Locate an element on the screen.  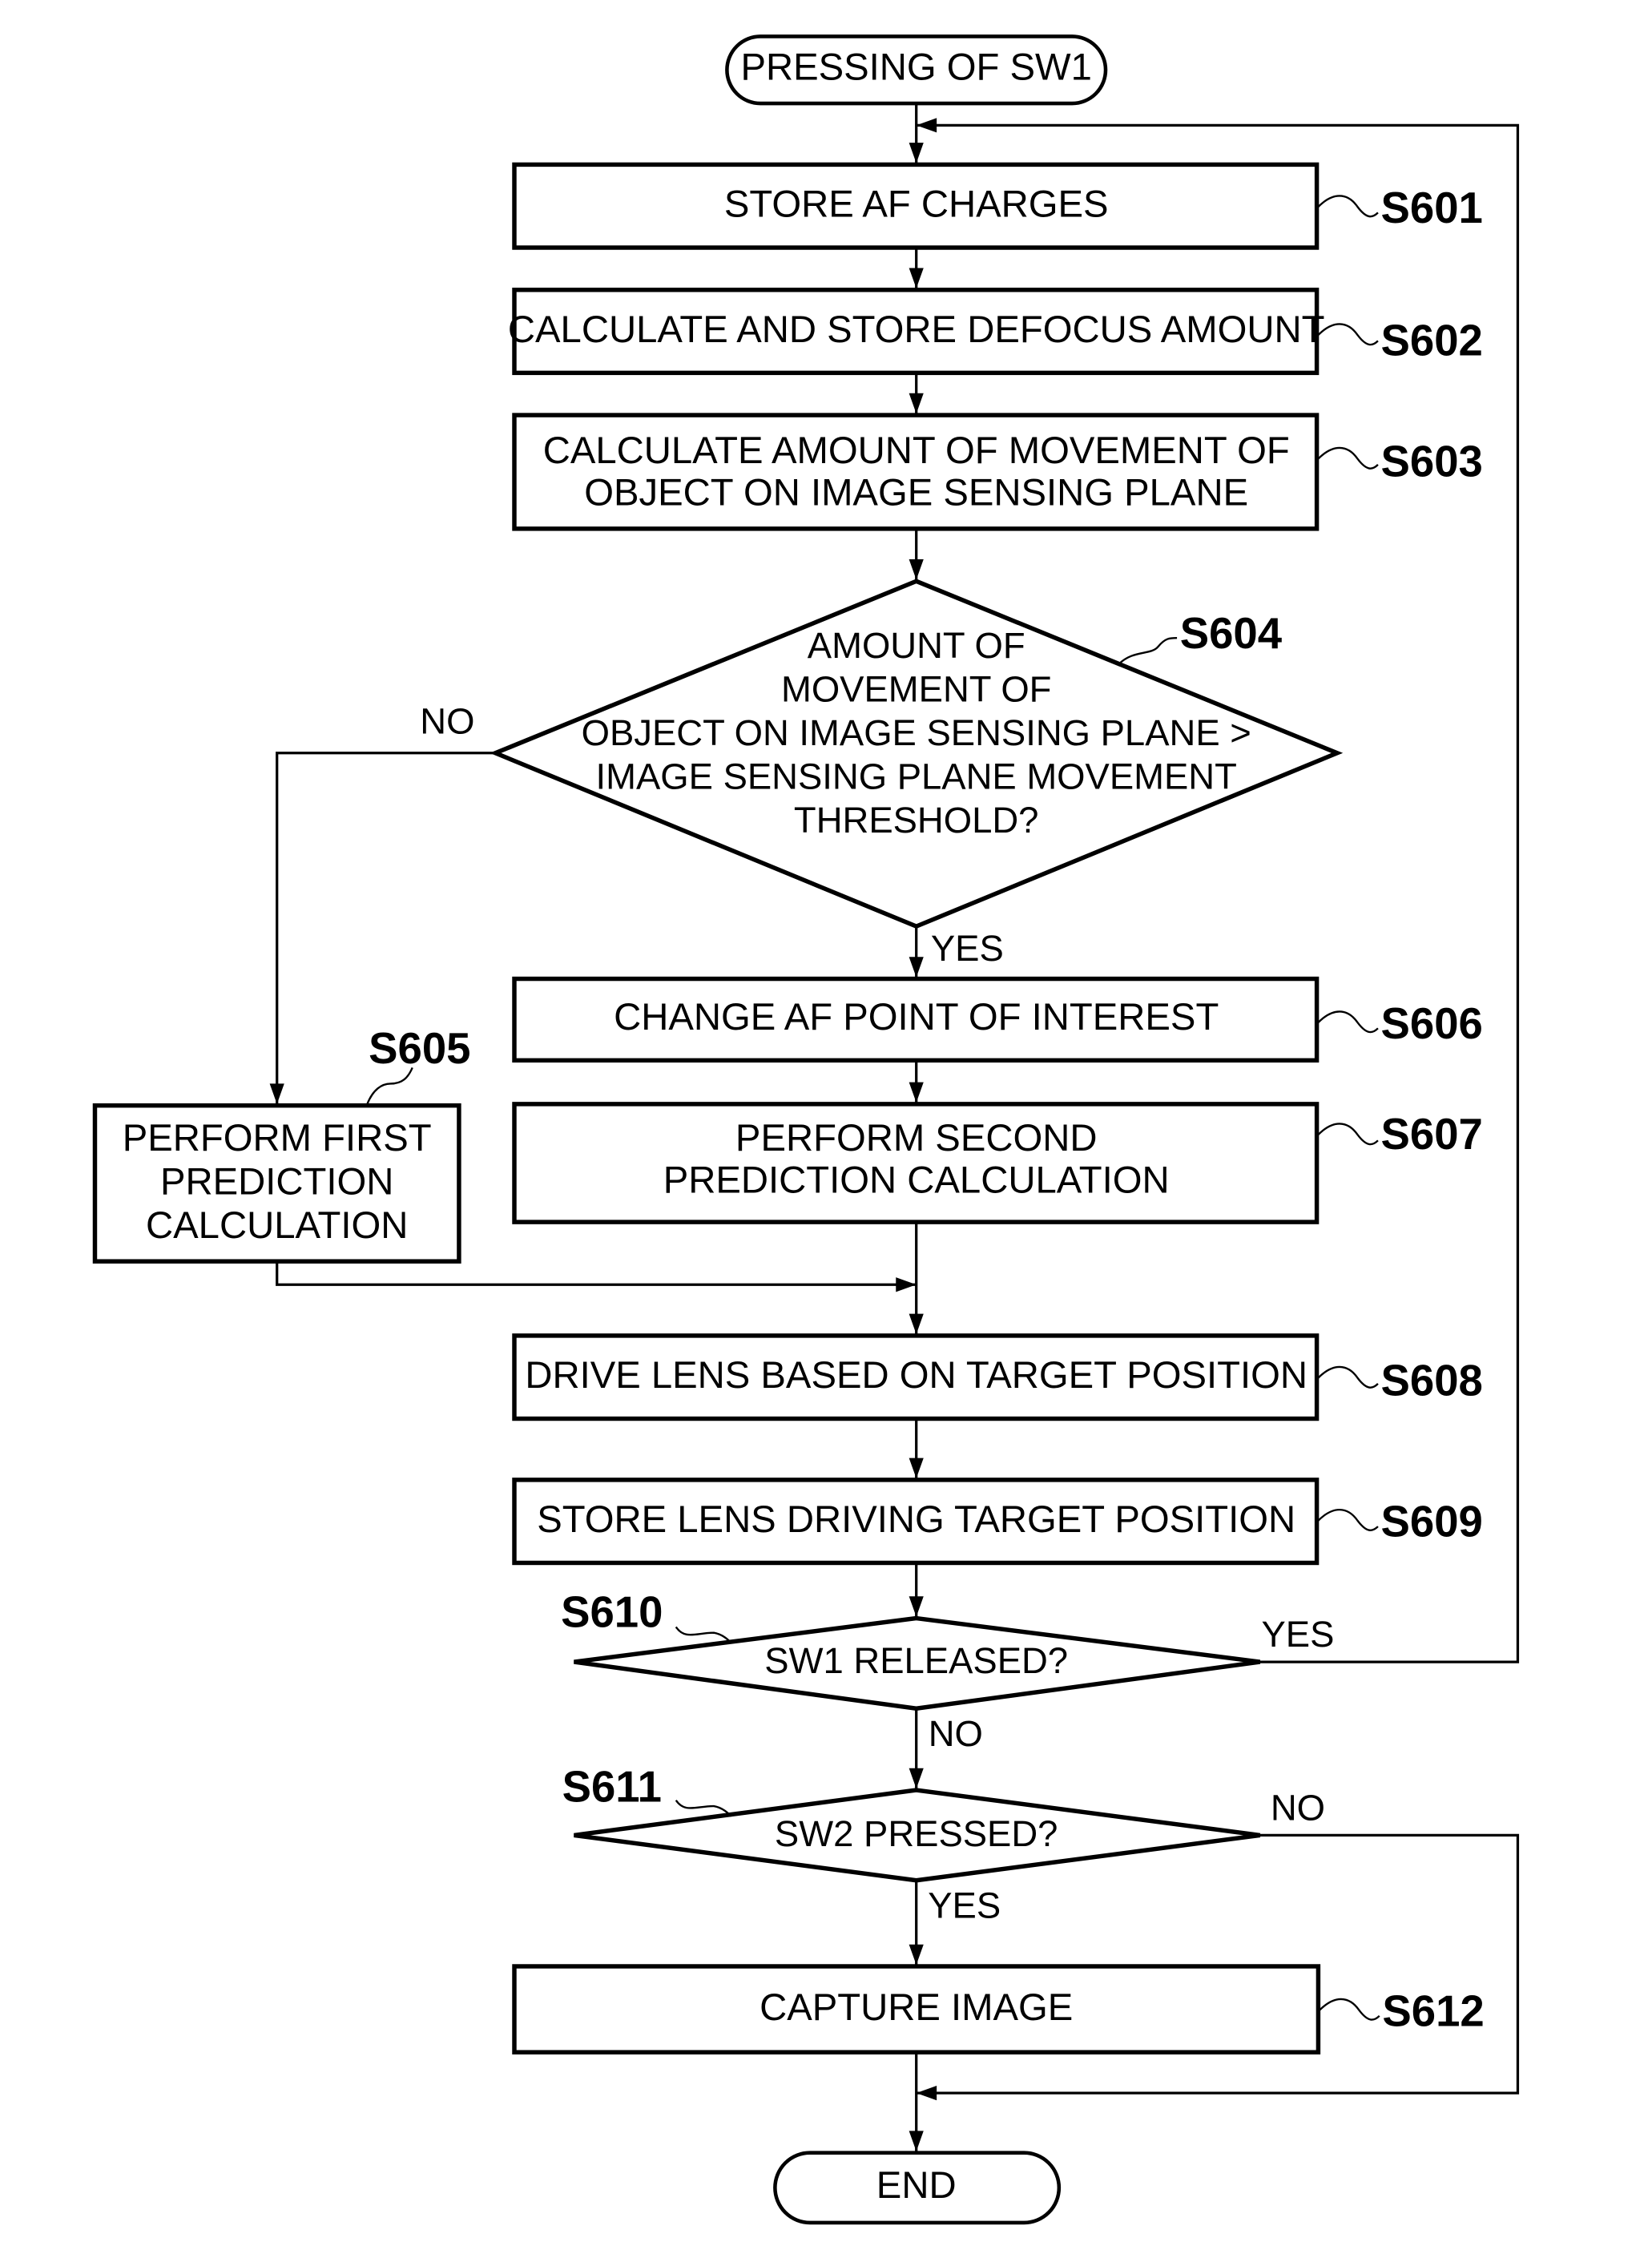
s604-text-line2: MOVEMENT OF is located at coordinates (916, 688).